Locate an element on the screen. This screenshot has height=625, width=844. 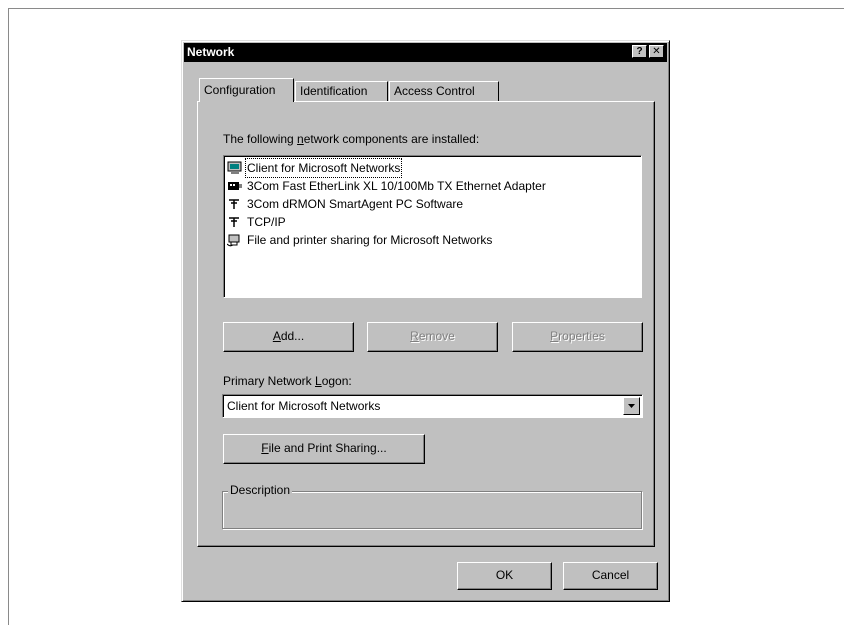
properties-button: Properties is located at coordinates (577, 337).